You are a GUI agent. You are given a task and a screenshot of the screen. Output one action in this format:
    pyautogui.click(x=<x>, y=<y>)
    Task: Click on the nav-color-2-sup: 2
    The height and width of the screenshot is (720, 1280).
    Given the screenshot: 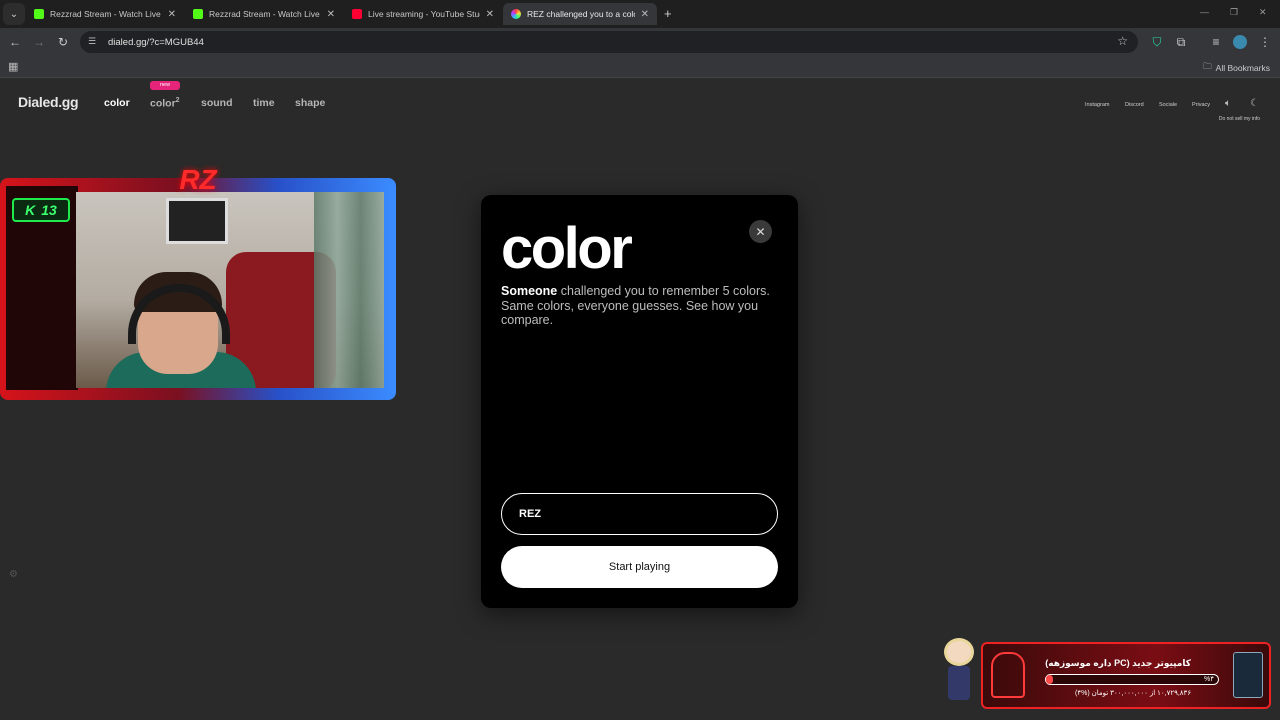 What is the action you would take?
    pyautogui.click(x=177, y=100)
    